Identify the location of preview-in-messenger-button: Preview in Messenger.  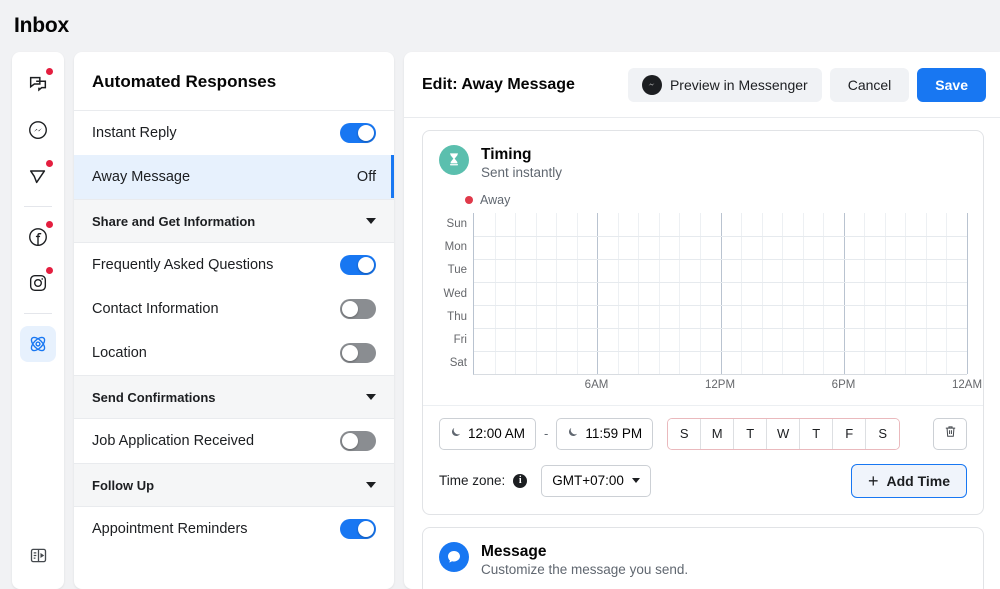
(724, 84).